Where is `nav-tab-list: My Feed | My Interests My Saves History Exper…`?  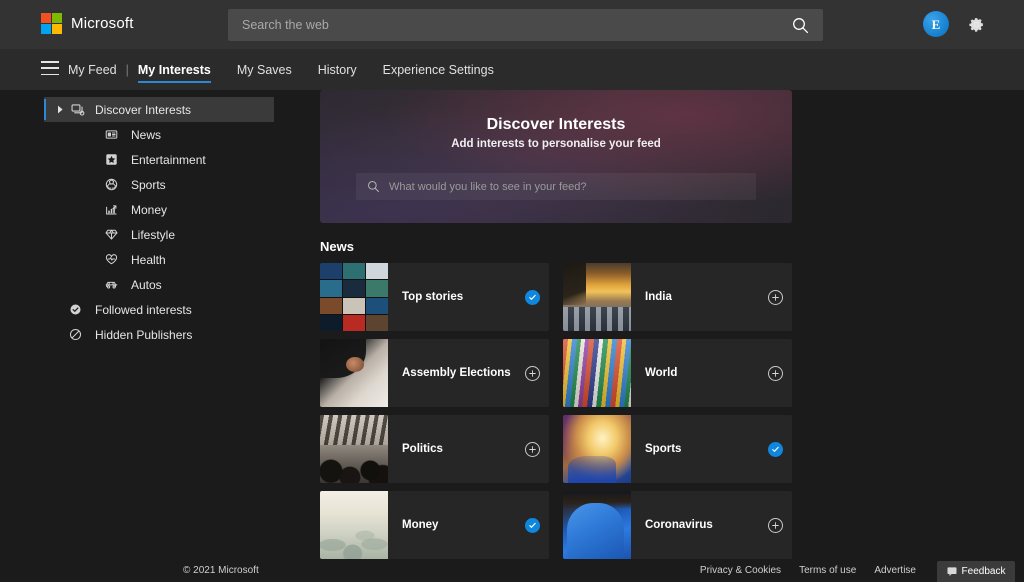 nav-tab-list: My Feed | My Interests My Saves History Exper… is located at coordinates (281, 69).